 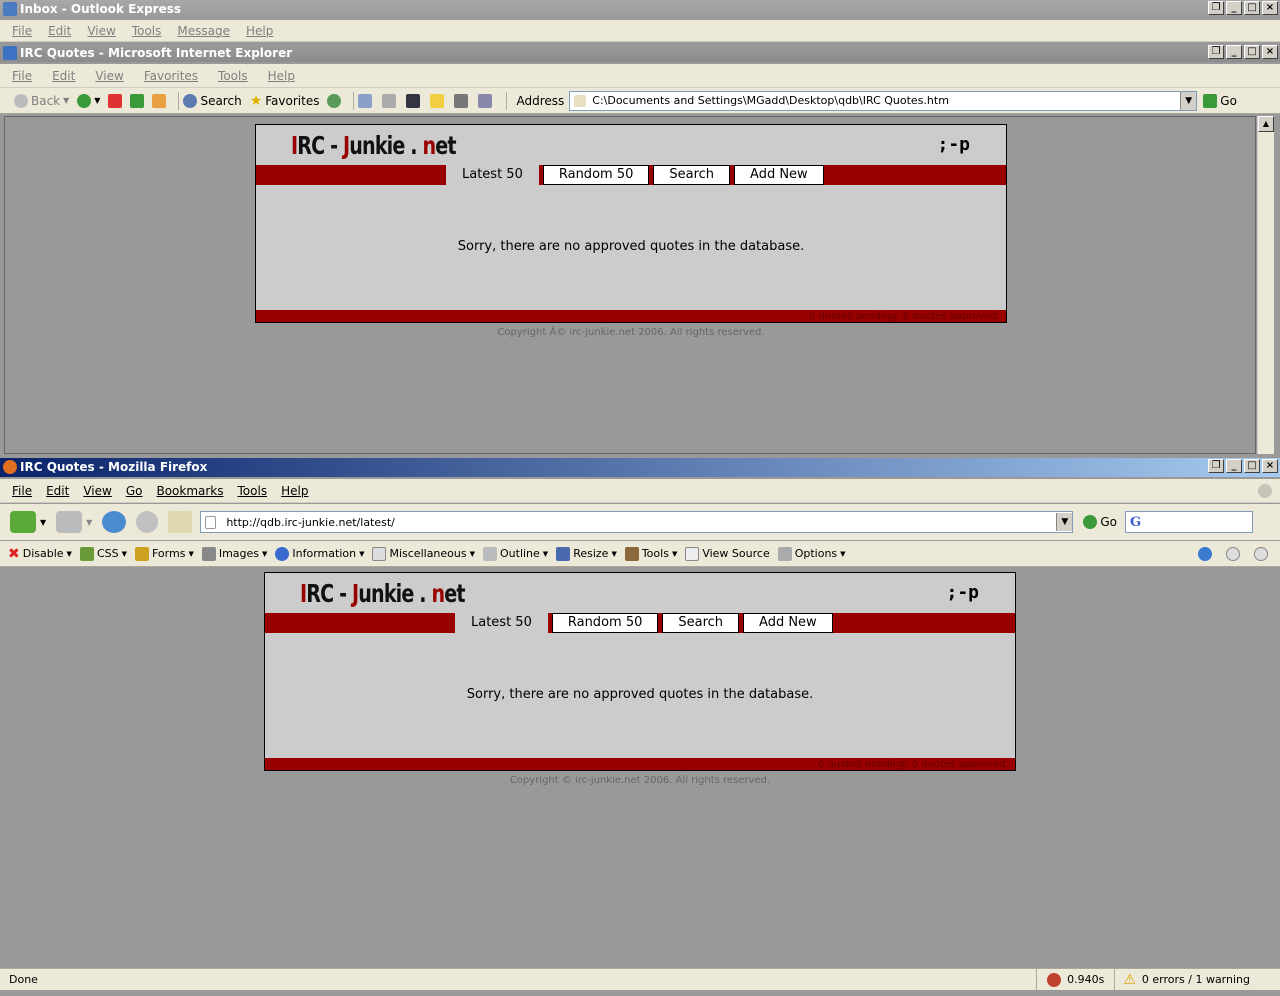 I want to click on forms-menu: Forms ▼, so click(x=164, y=553).